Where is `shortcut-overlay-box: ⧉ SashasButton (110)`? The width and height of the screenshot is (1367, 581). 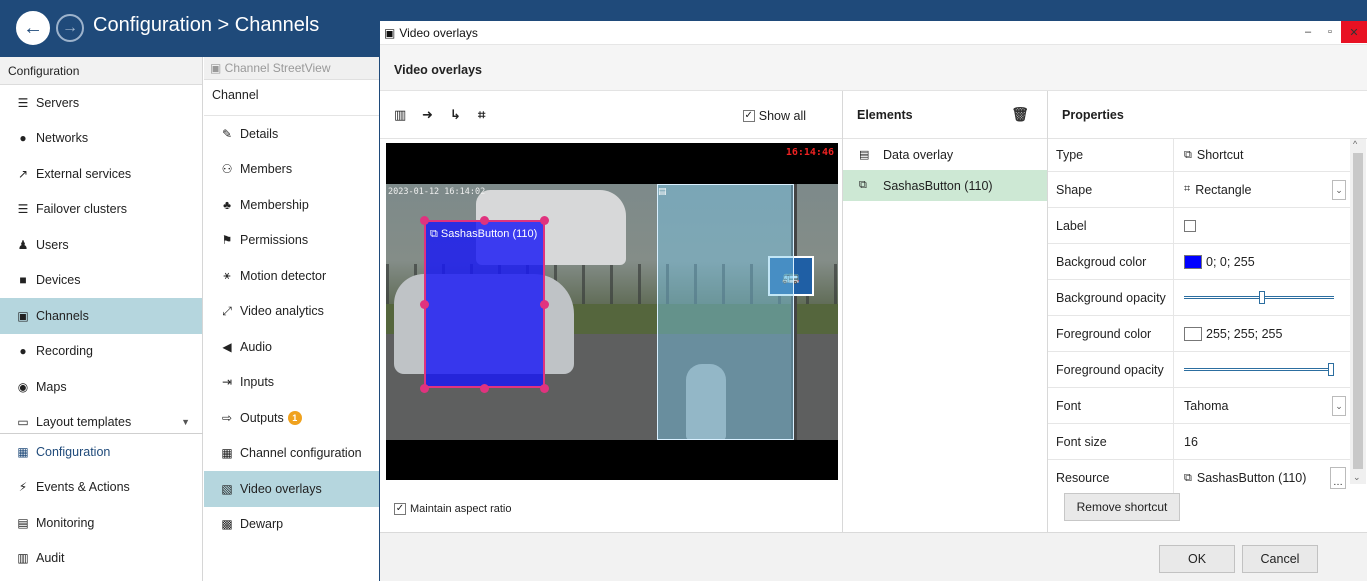 shortcut-overlay-box: ⧉ SashasButton (110) is located at coordinates (484, 304).